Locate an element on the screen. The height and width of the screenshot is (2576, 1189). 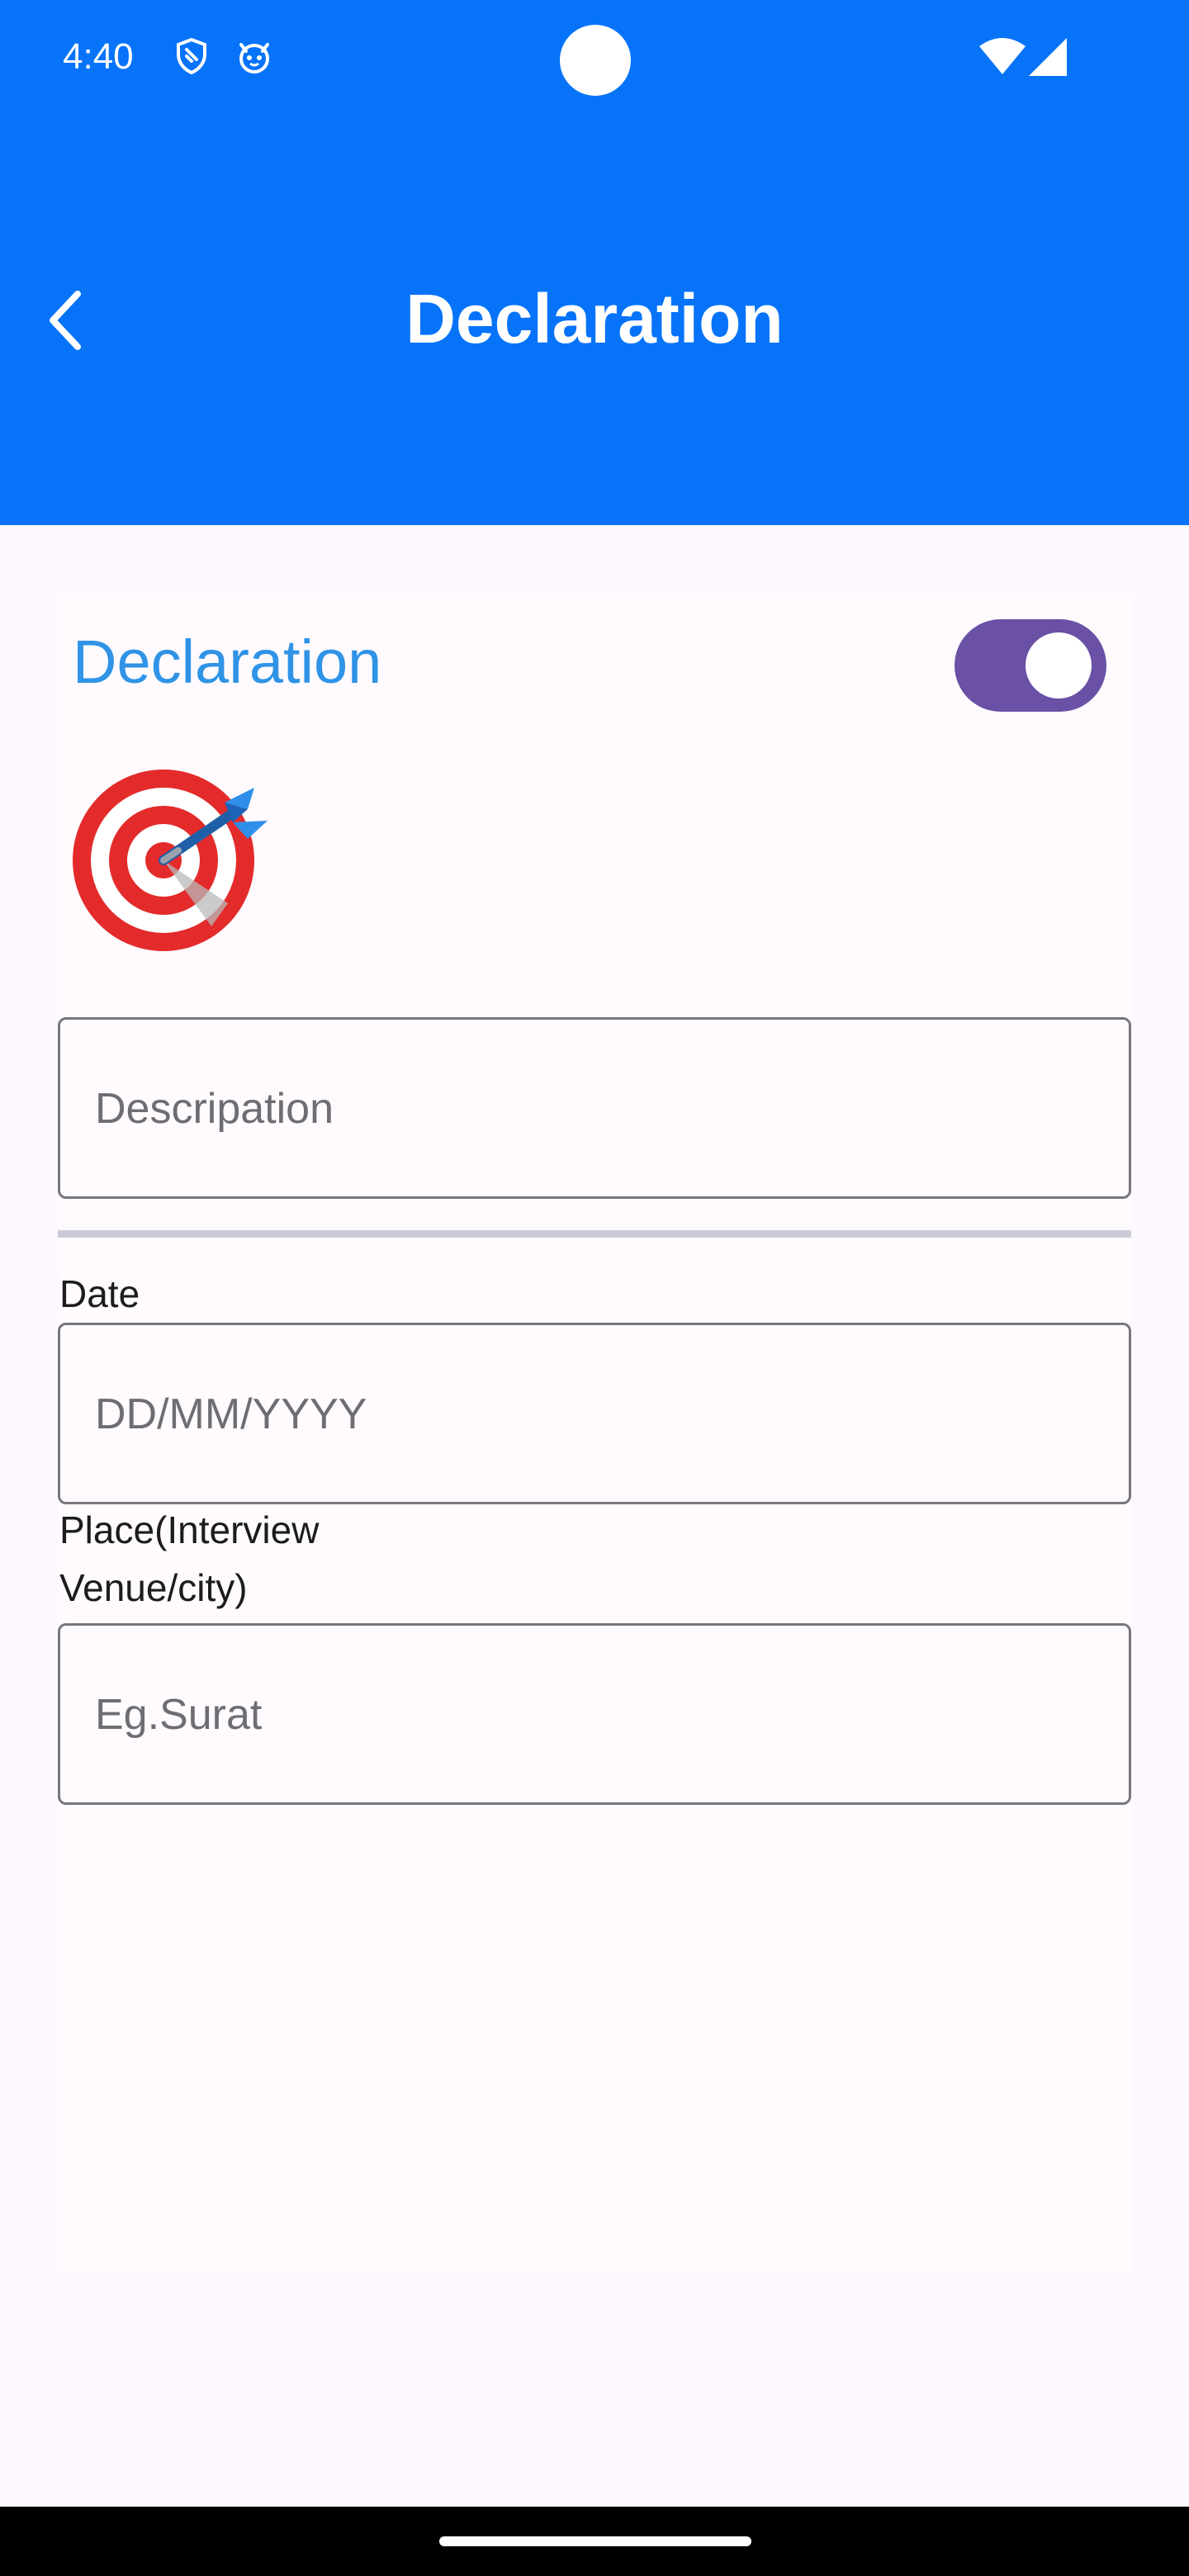
direct-hit-dart-icon is located at coordinates (172, 858).